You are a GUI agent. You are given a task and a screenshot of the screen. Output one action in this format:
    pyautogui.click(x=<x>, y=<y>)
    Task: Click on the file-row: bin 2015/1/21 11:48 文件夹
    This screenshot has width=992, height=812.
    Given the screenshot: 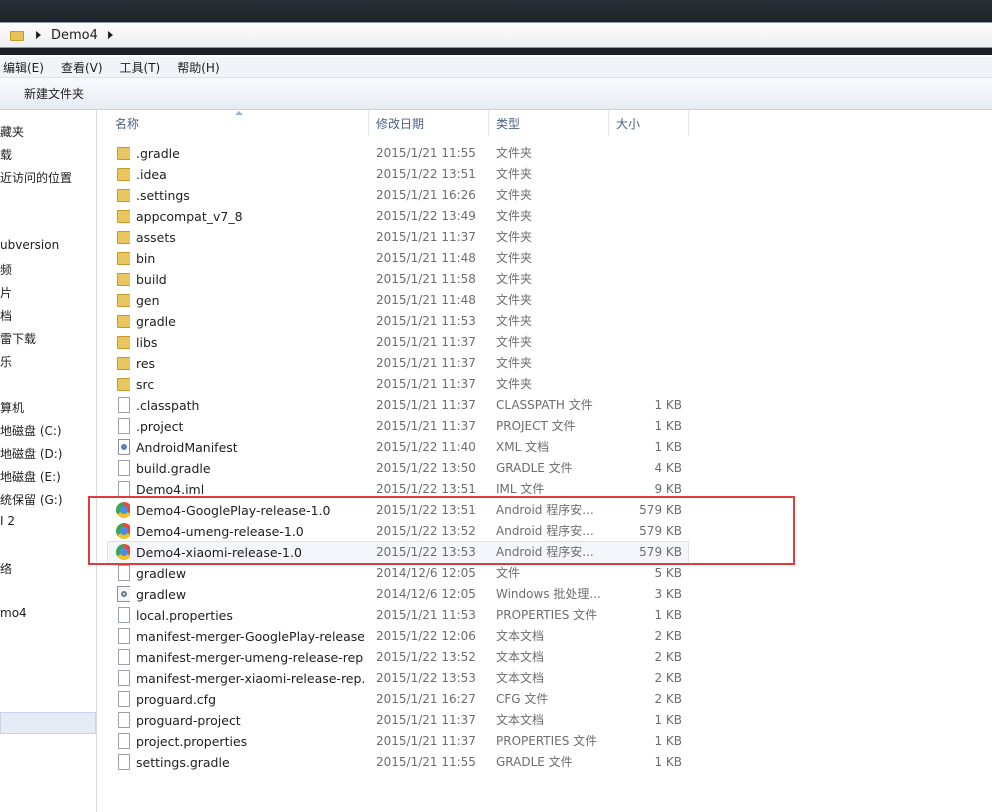 What is the action you would take?
    pyautogui.click(x=398, y=258)
    